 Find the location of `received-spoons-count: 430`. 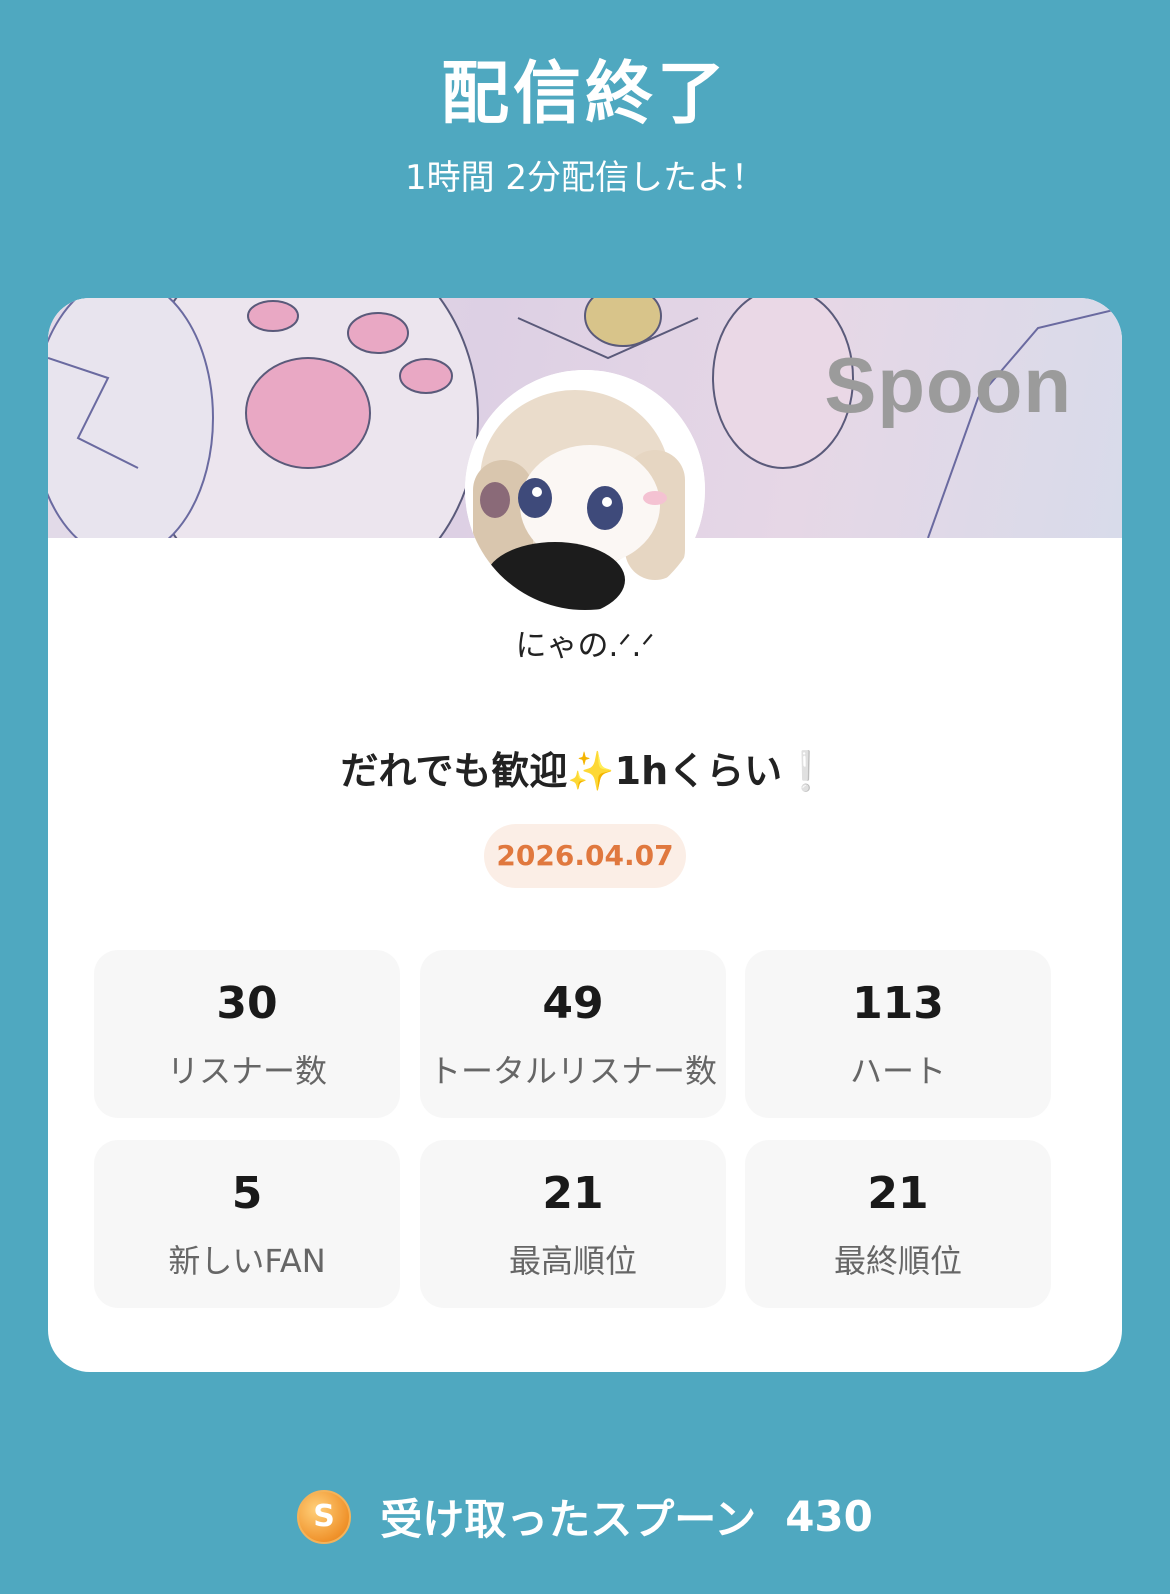

received-spoons-count: 430 is located at coordinates (829, 1516).